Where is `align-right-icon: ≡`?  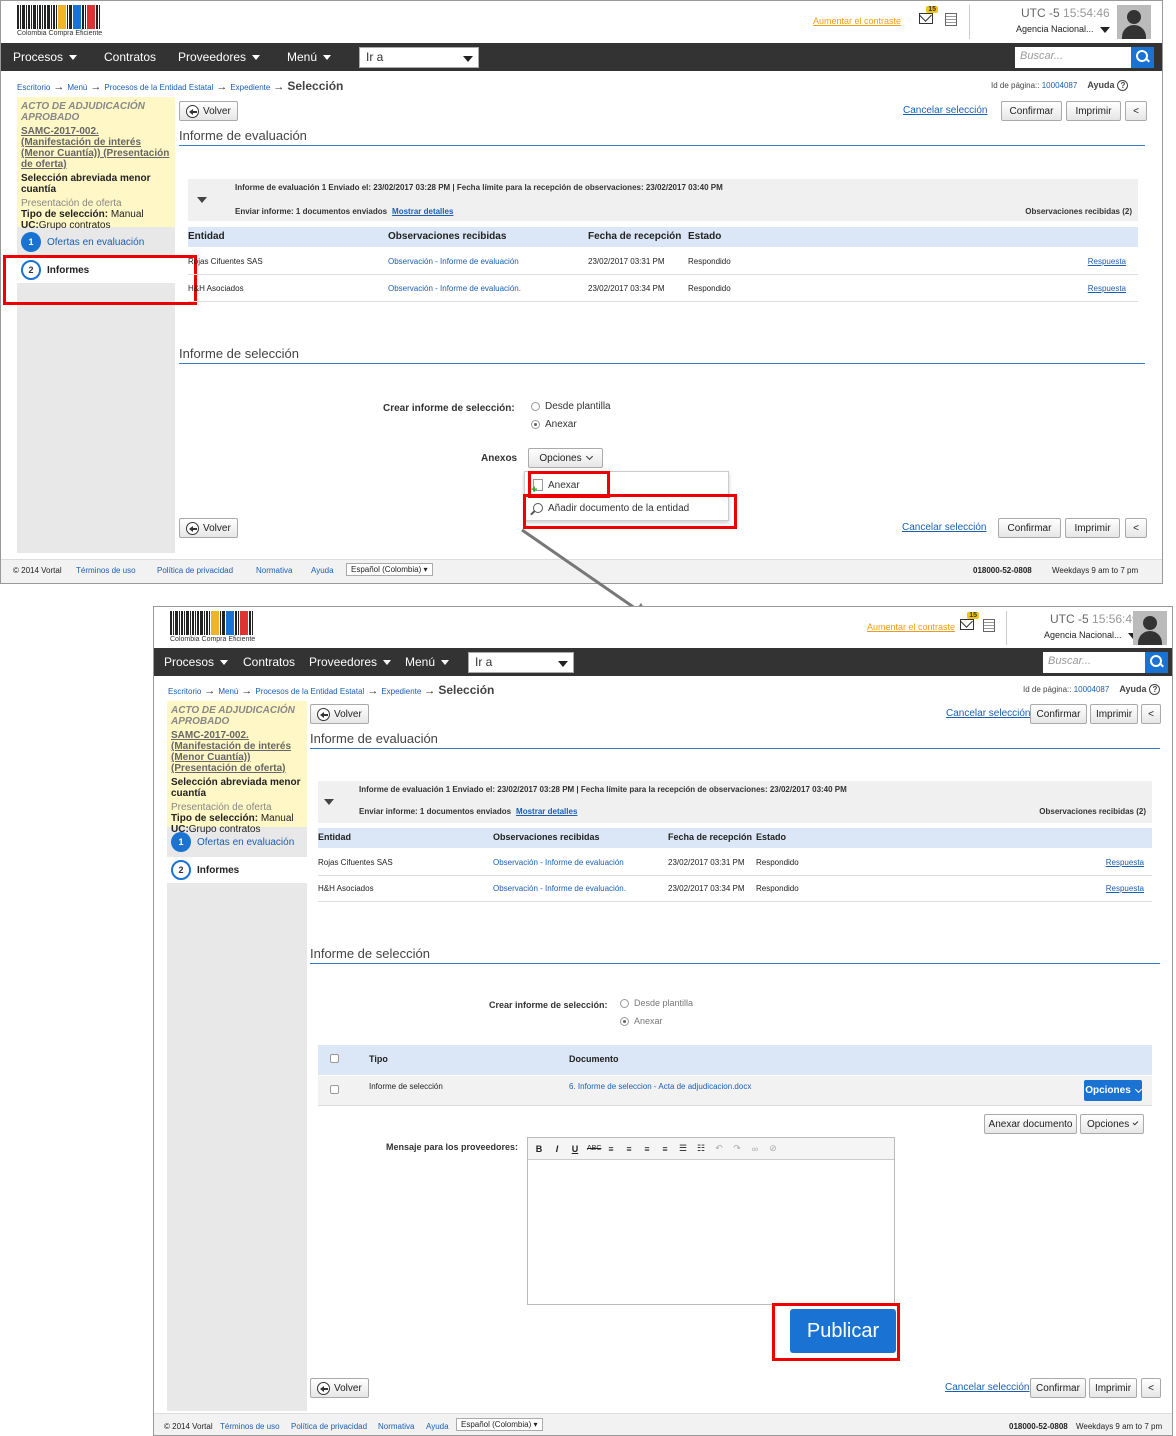
align-right-icon: ≡ is located at coordinates (647, 1149).